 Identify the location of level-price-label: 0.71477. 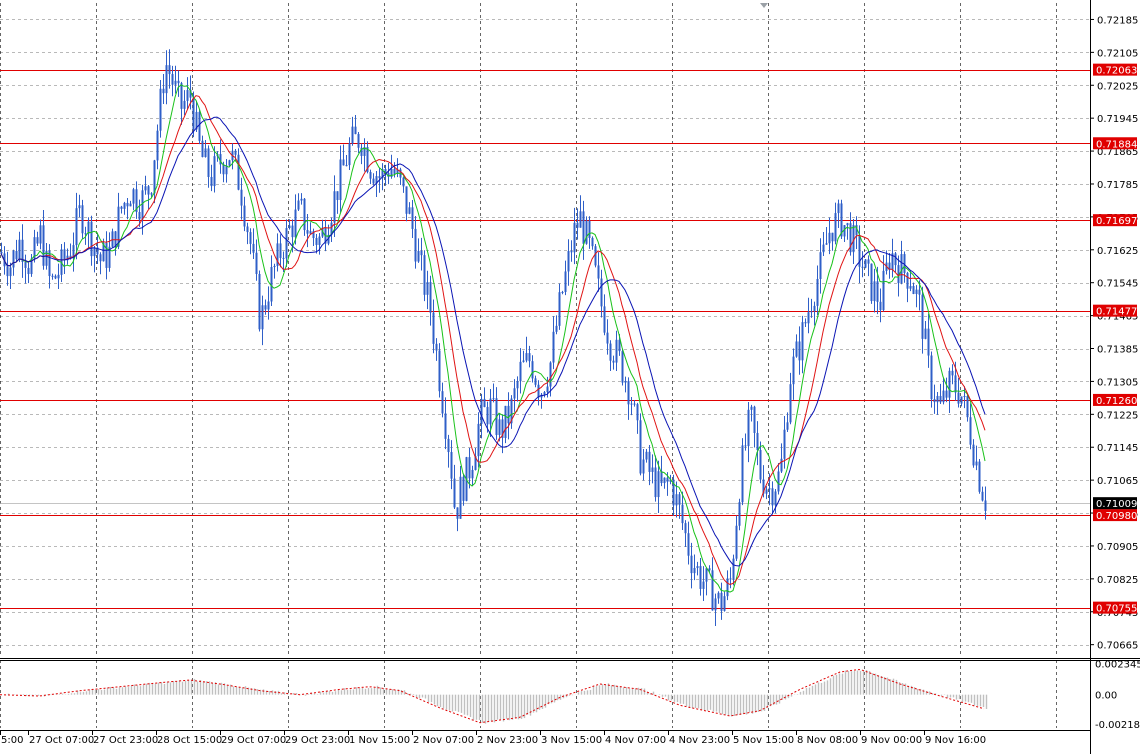
(1116, 312).